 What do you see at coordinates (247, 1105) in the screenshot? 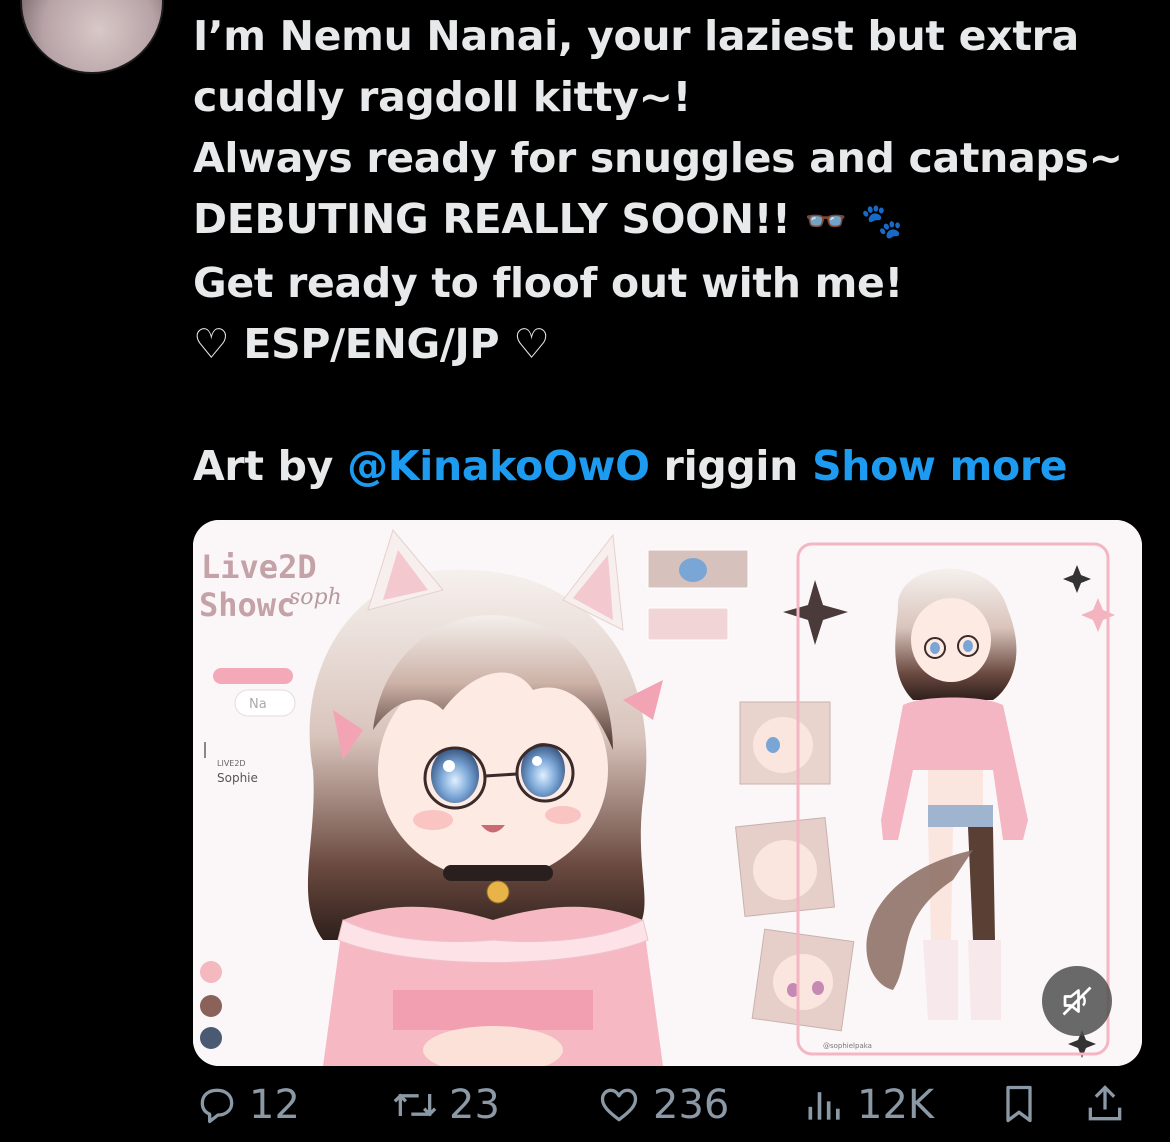
I see `reply-button: 12` at bounding box center [247, 1105].